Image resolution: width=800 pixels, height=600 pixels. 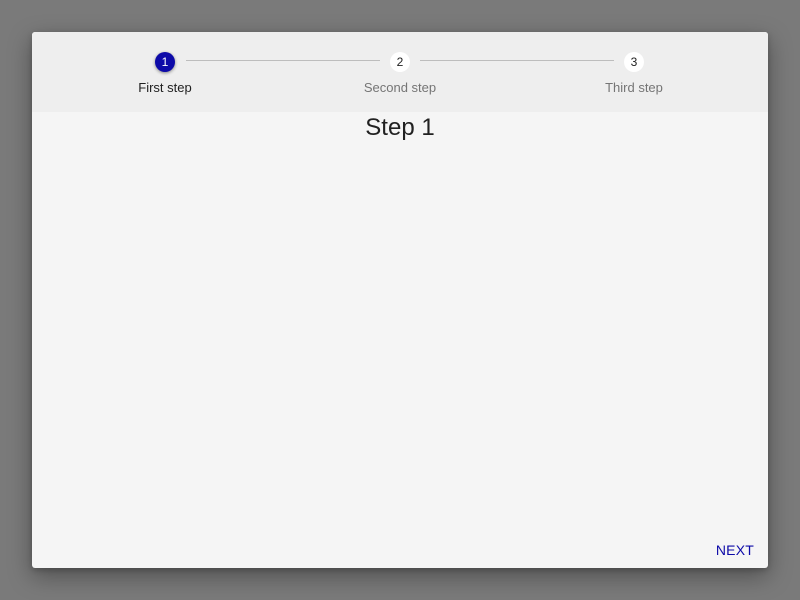 What do you see at coordinates (400, 127) in the screenshot?
I see `step-content-title: Step 1` at bounding box center [400, 127].